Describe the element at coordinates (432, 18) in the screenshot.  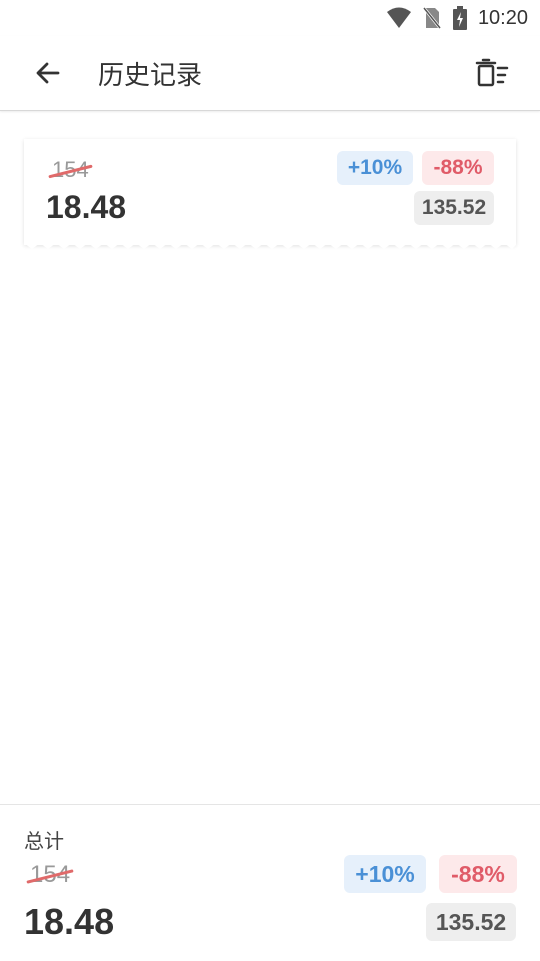
I see `no-sim-icon` at that location.